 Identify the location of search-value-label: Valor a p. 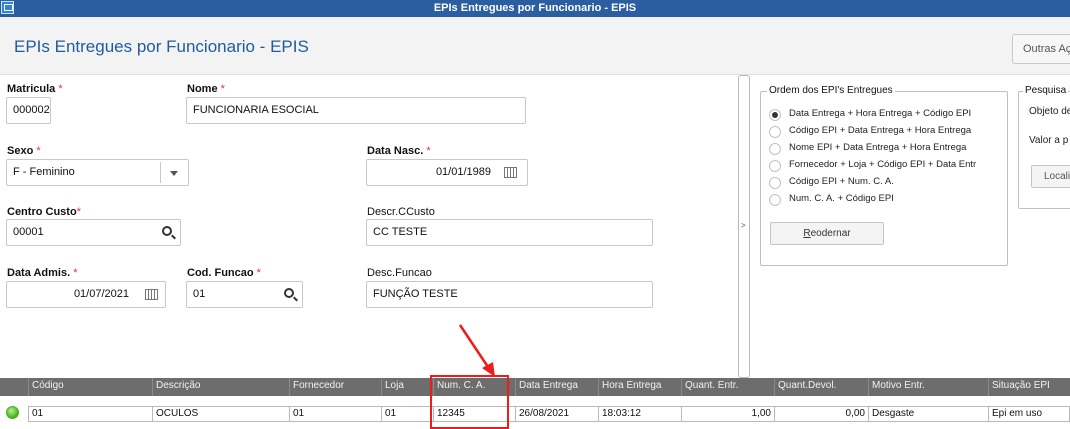
(1049, 140).